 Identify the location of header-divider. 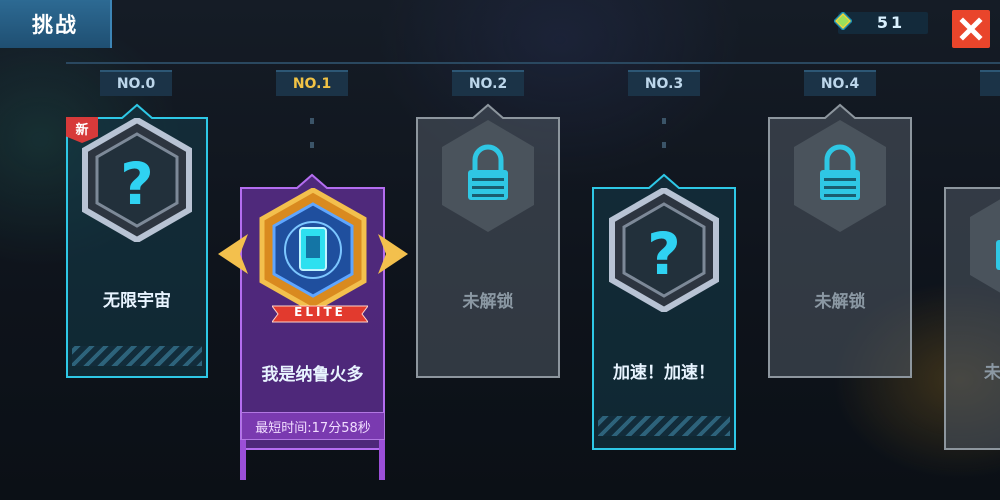
(533, 63).